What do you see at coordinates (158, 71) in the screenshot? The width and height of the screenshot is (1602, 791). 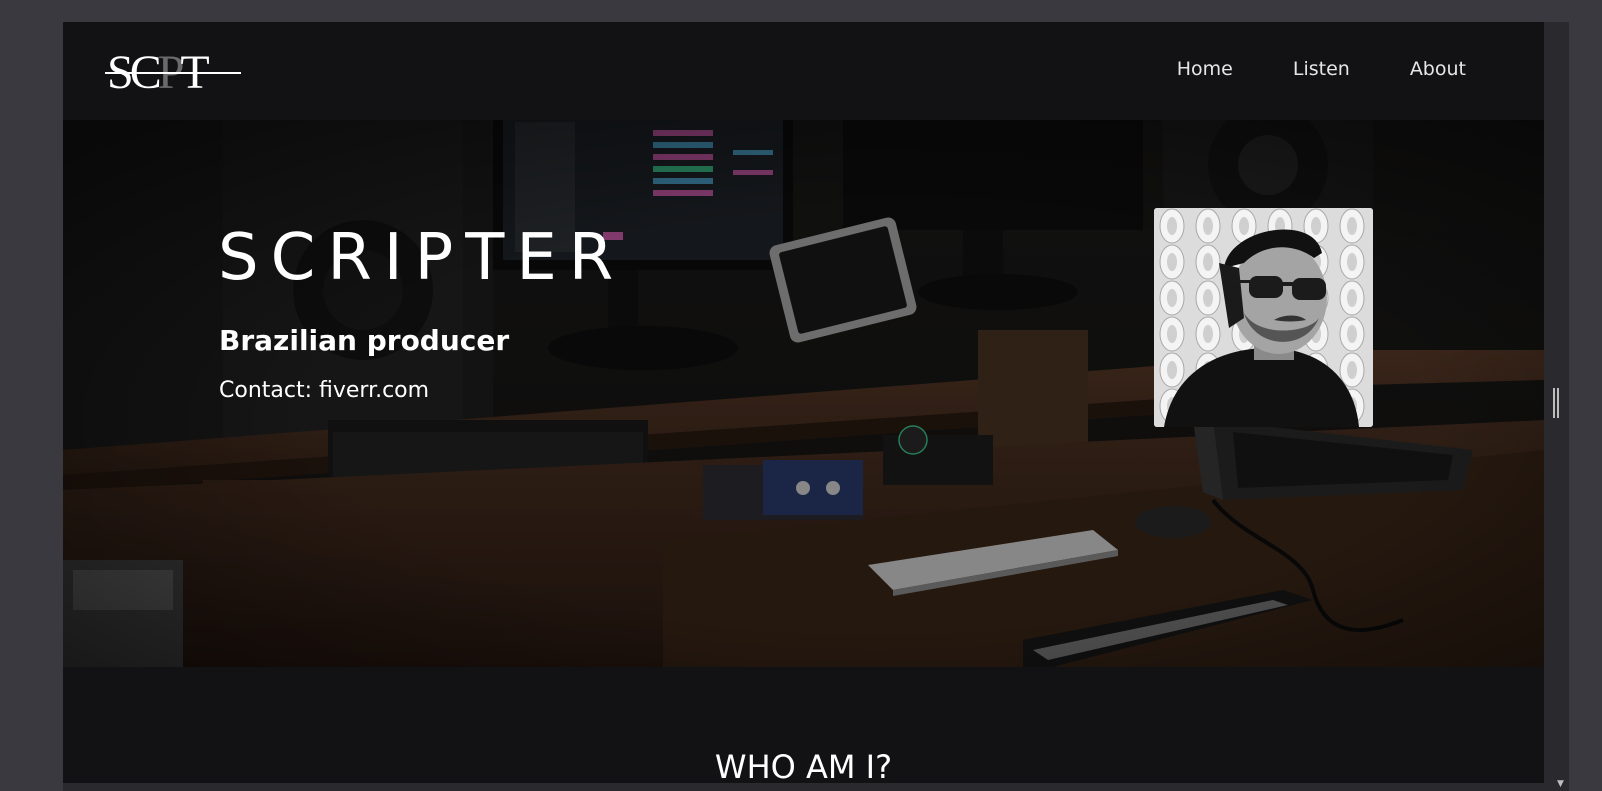 I see `logo-text-sc: SCPT` at bounding box center [158, 71].